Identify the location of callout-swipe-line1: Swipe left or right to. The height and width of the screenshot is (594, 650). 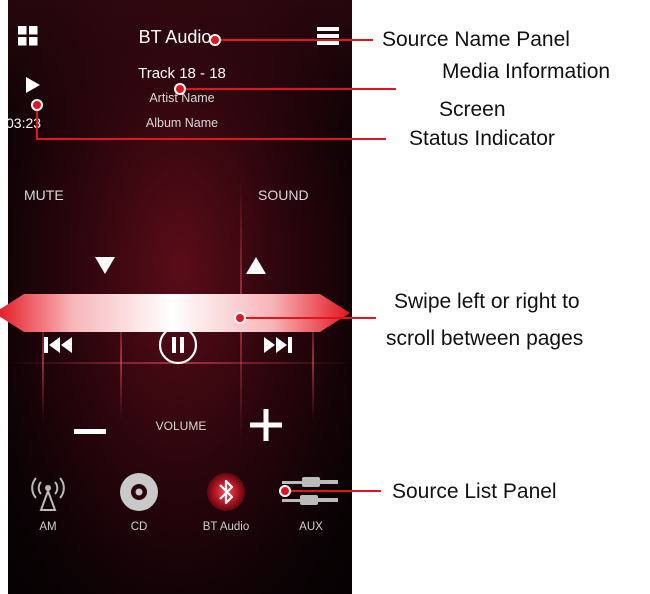
(487, 301).